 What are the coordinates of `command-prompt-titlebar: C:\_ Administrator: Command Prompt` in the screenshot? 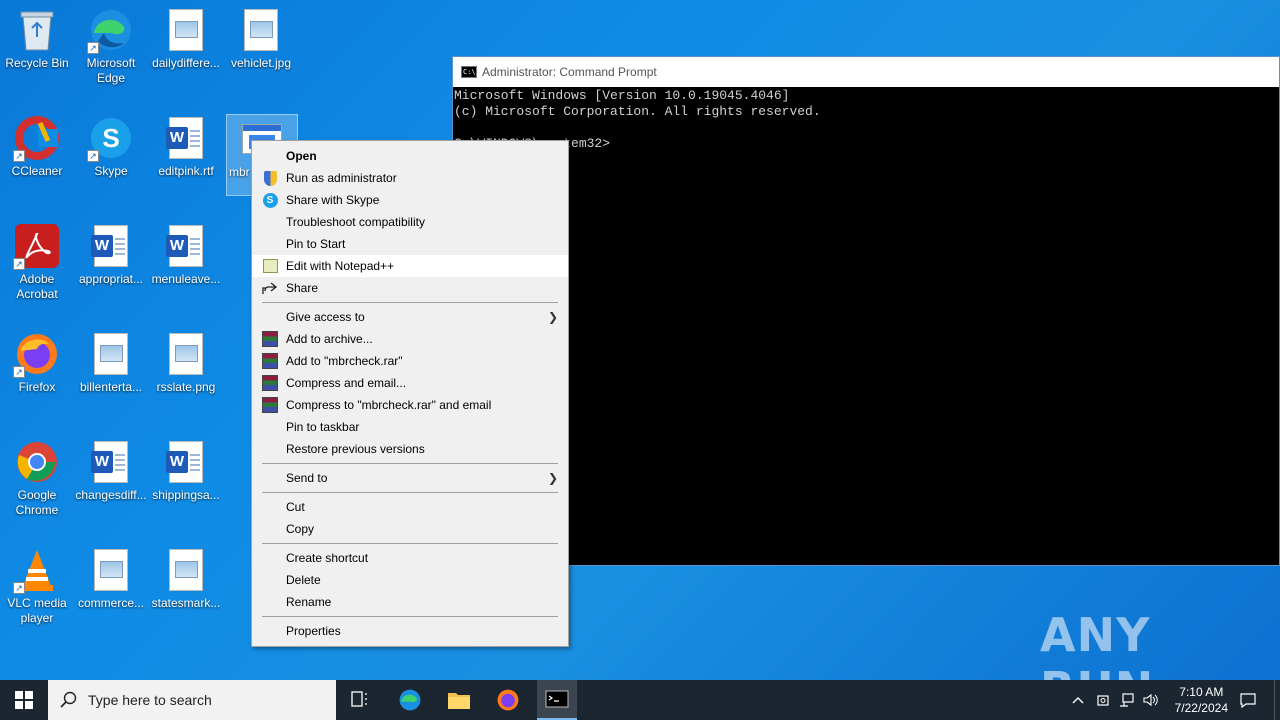 It's located at (866, 72).